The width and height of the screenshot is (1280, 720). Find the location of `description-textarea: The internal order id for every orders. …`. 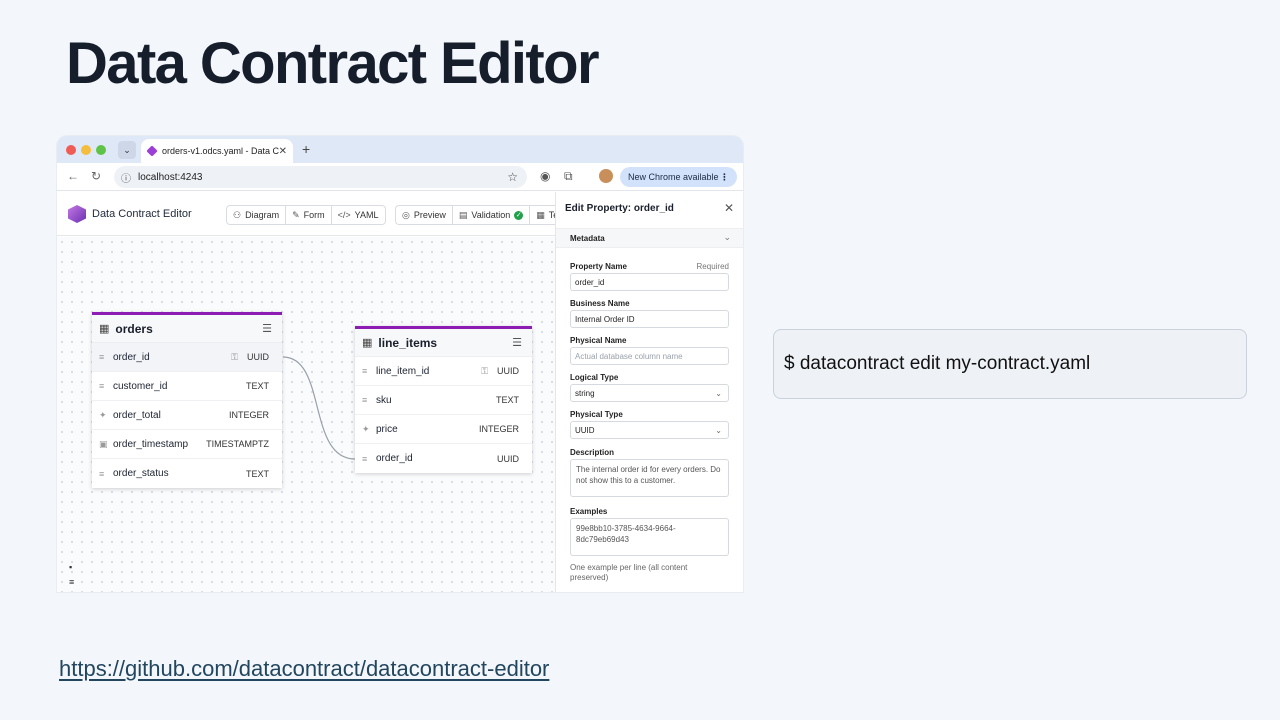

description-textarea: The internal order id for every orders. … is located at coordinates (649, 478).